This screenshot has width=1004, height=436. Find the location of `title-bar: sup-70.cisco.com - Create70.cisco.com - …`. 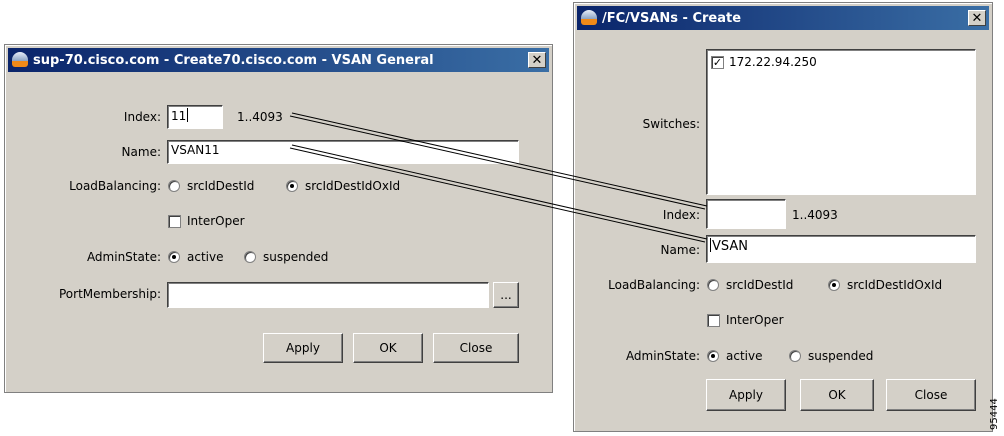

title-bar: sup-70.cisco.com - Create70.cisco.com - … is located at coordinates (278, 60).